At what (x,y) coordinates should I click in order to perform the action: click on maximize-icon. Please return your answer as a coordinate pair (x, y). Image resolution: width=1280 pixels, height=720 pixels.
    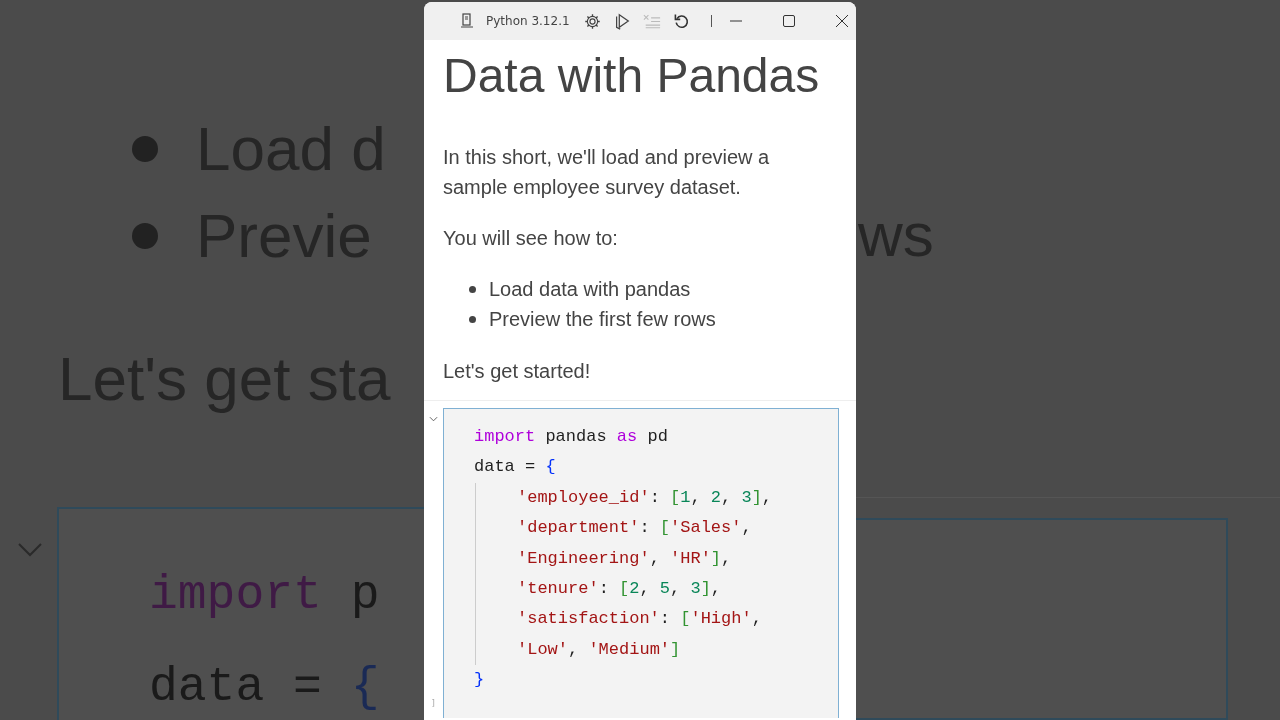
    Looking at the image, I should click on (788, 21).